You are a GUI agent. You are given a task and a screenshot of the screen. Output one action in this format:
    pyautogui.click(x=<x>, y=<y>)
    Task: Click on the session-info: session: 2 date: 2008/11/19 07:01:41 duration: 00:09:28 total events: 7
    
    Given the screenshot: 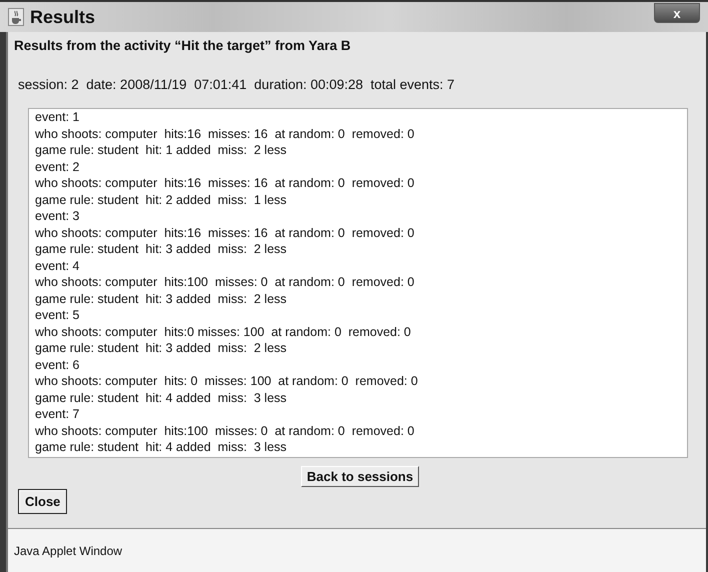 What is the action you would take?
    pyautogui.click(x=237, y=84)
    